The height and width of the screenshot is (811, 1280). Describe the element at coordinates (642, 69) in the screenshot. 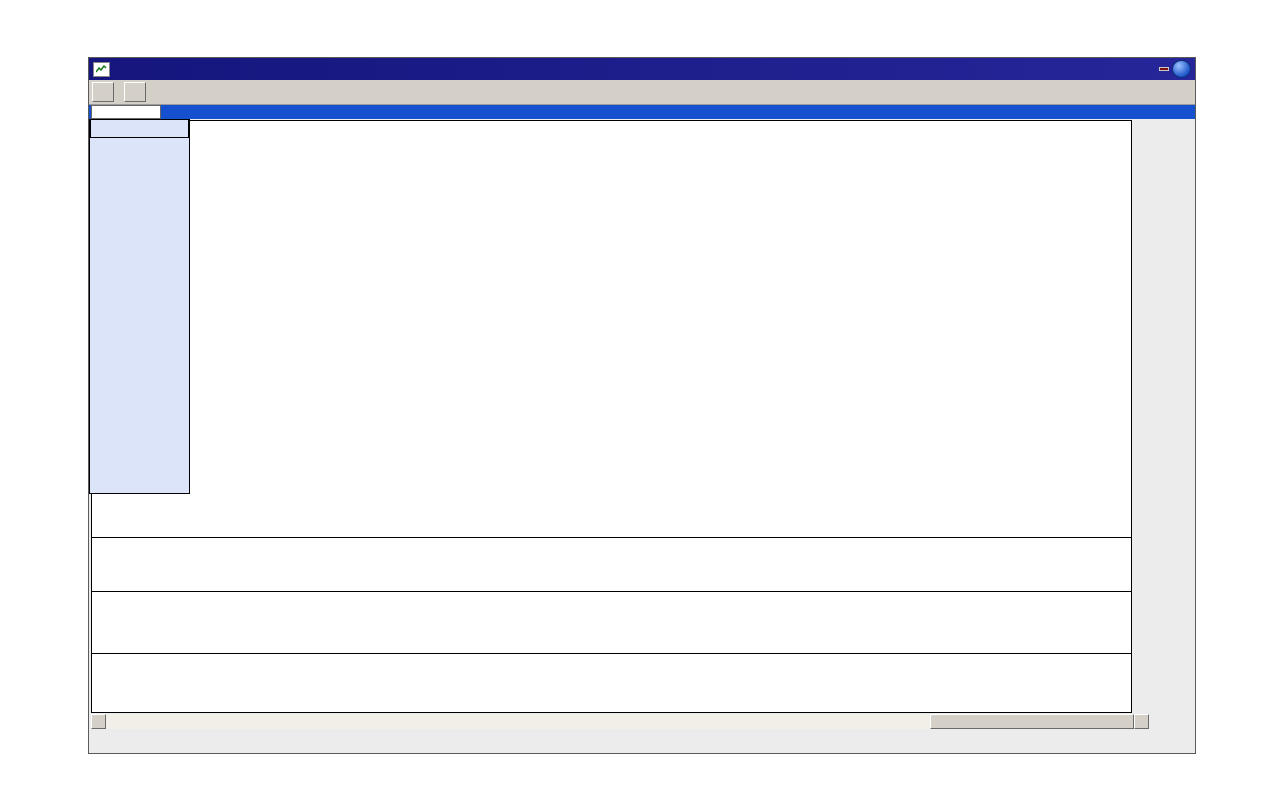

I see `title-bar` at that location.